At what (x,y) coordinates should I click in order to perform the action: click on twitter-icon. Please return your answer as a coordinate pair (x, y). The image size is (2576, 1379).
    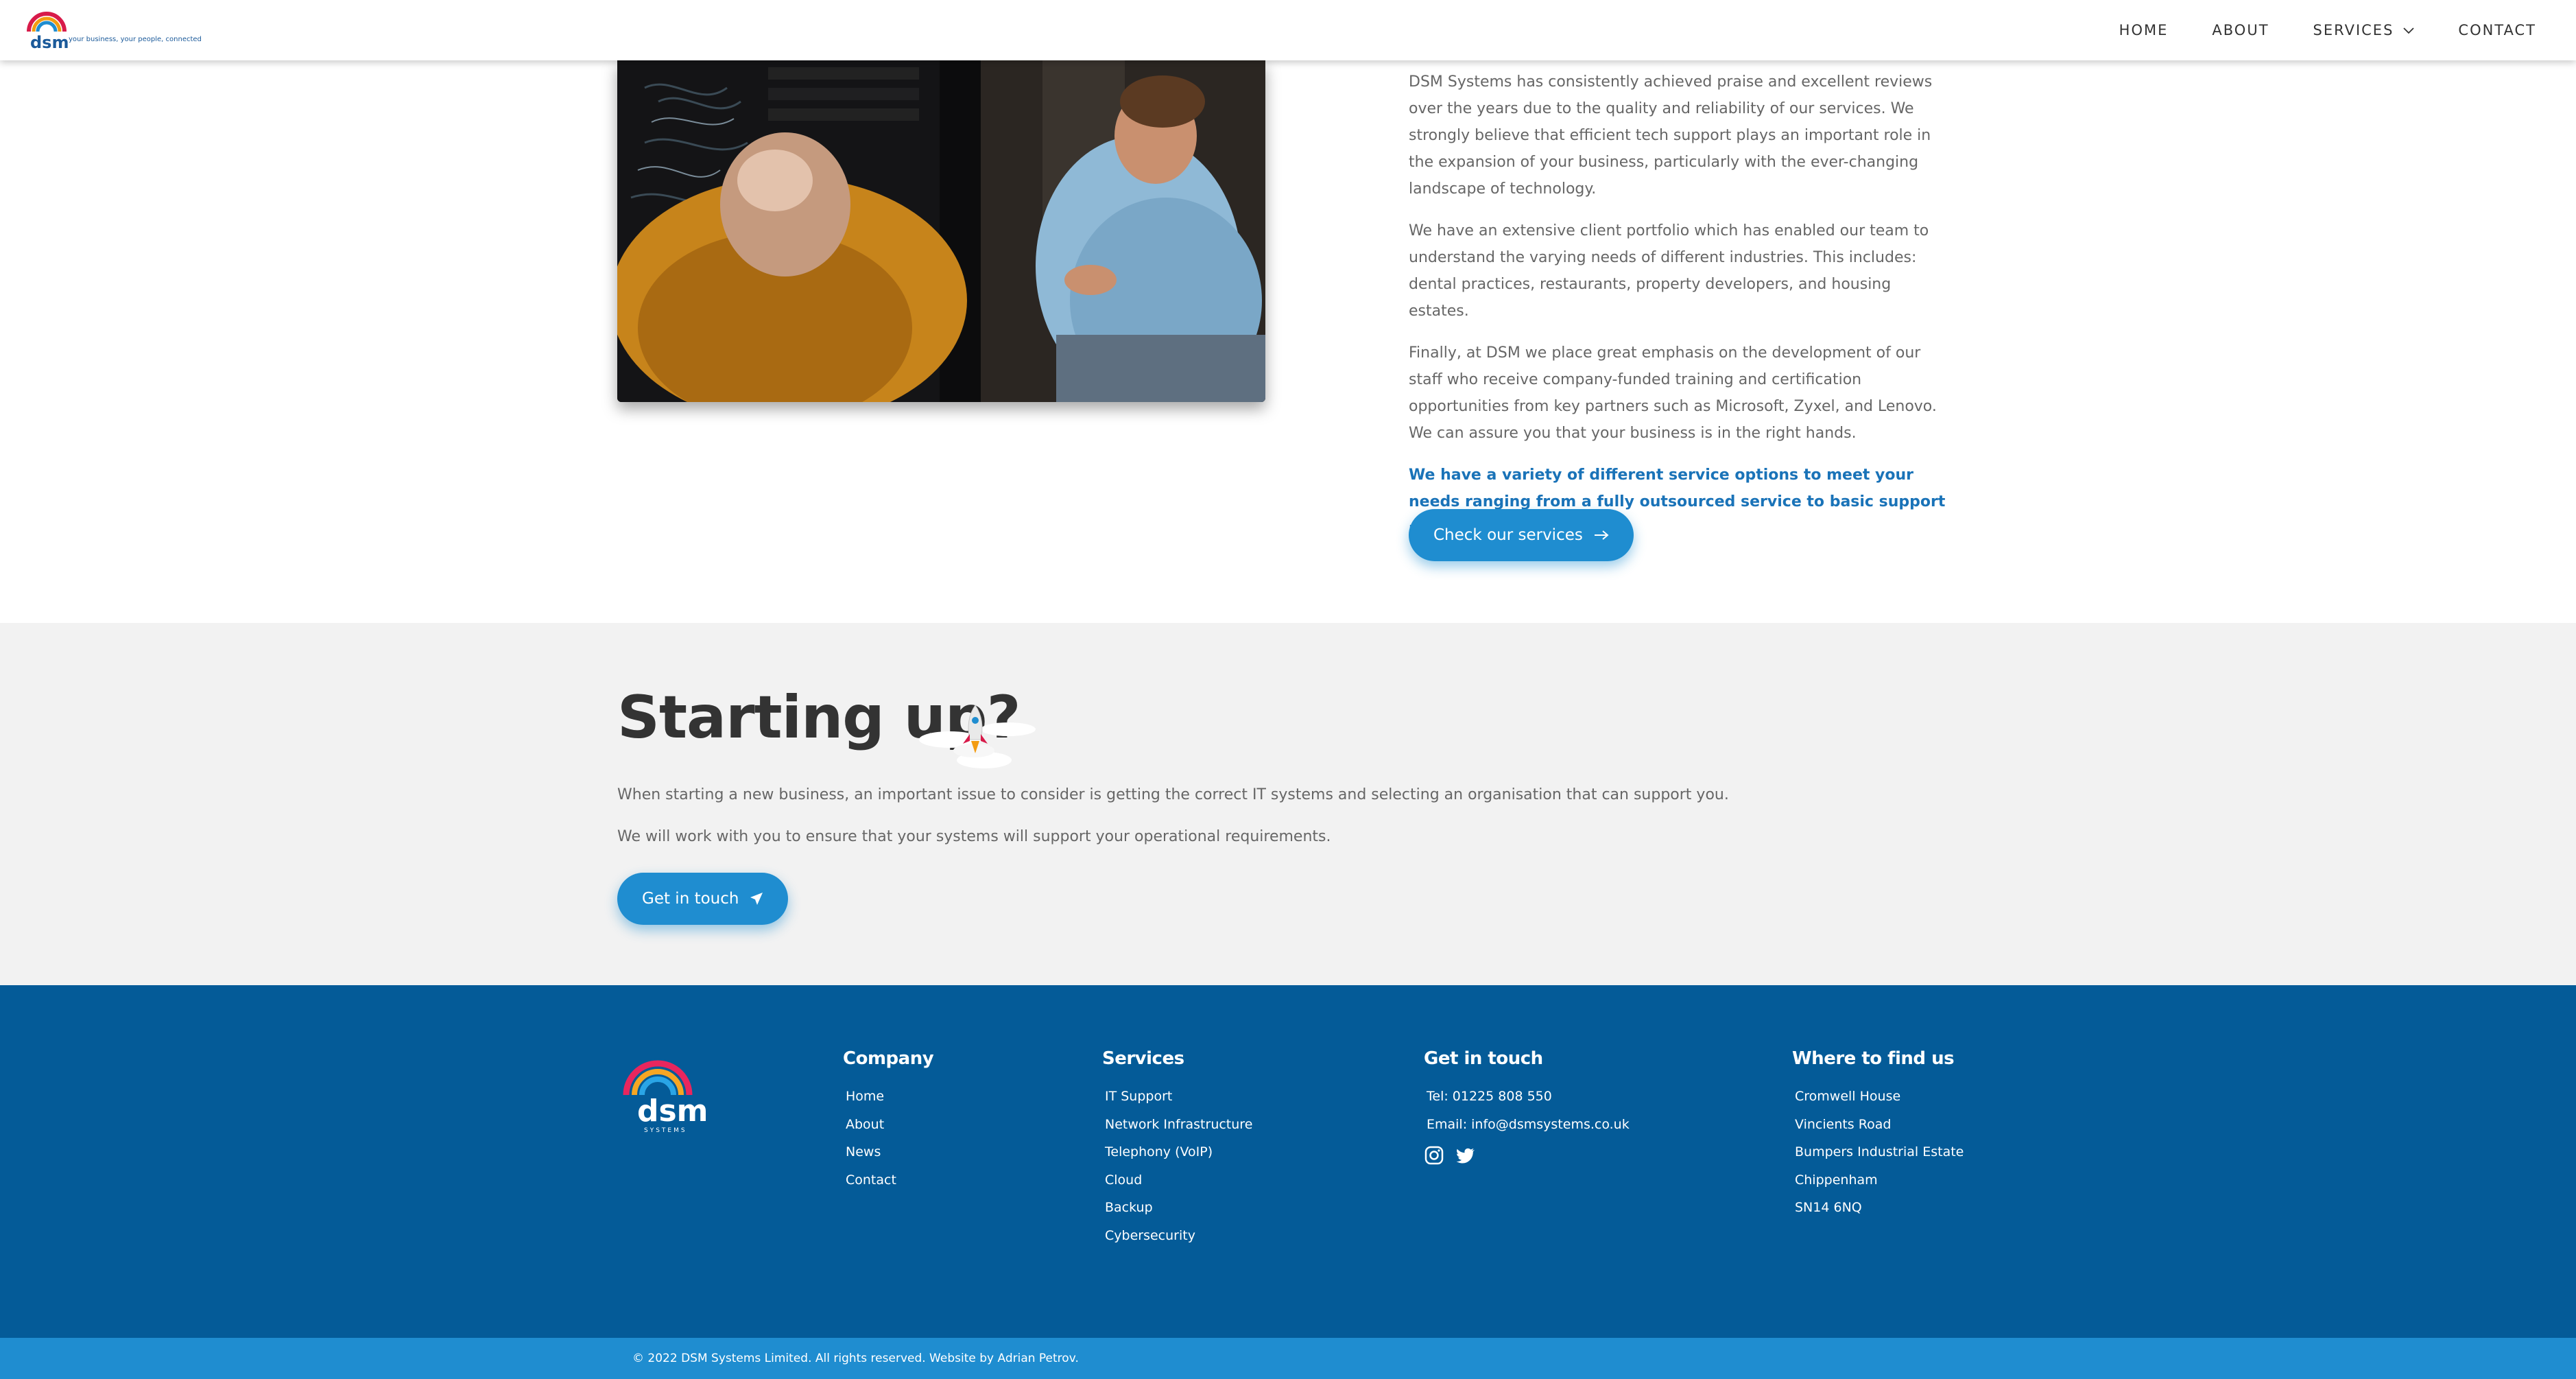
    Looking at the image, I should click on (1465, 1155).